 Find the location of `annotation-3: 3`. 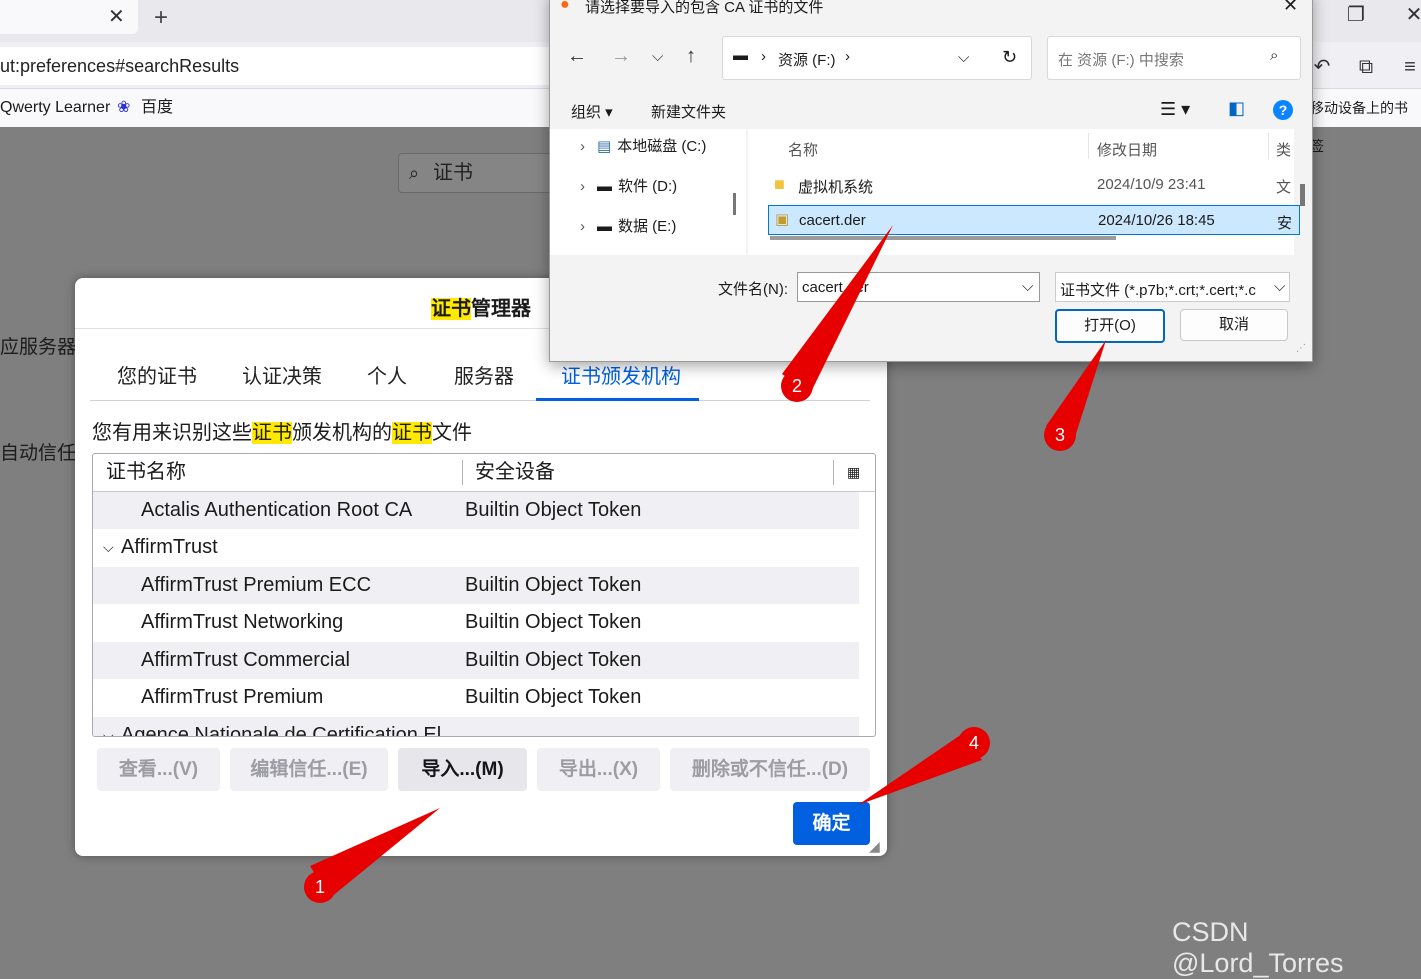

annotation-3: 3 is located at coordinates (1060, 435).